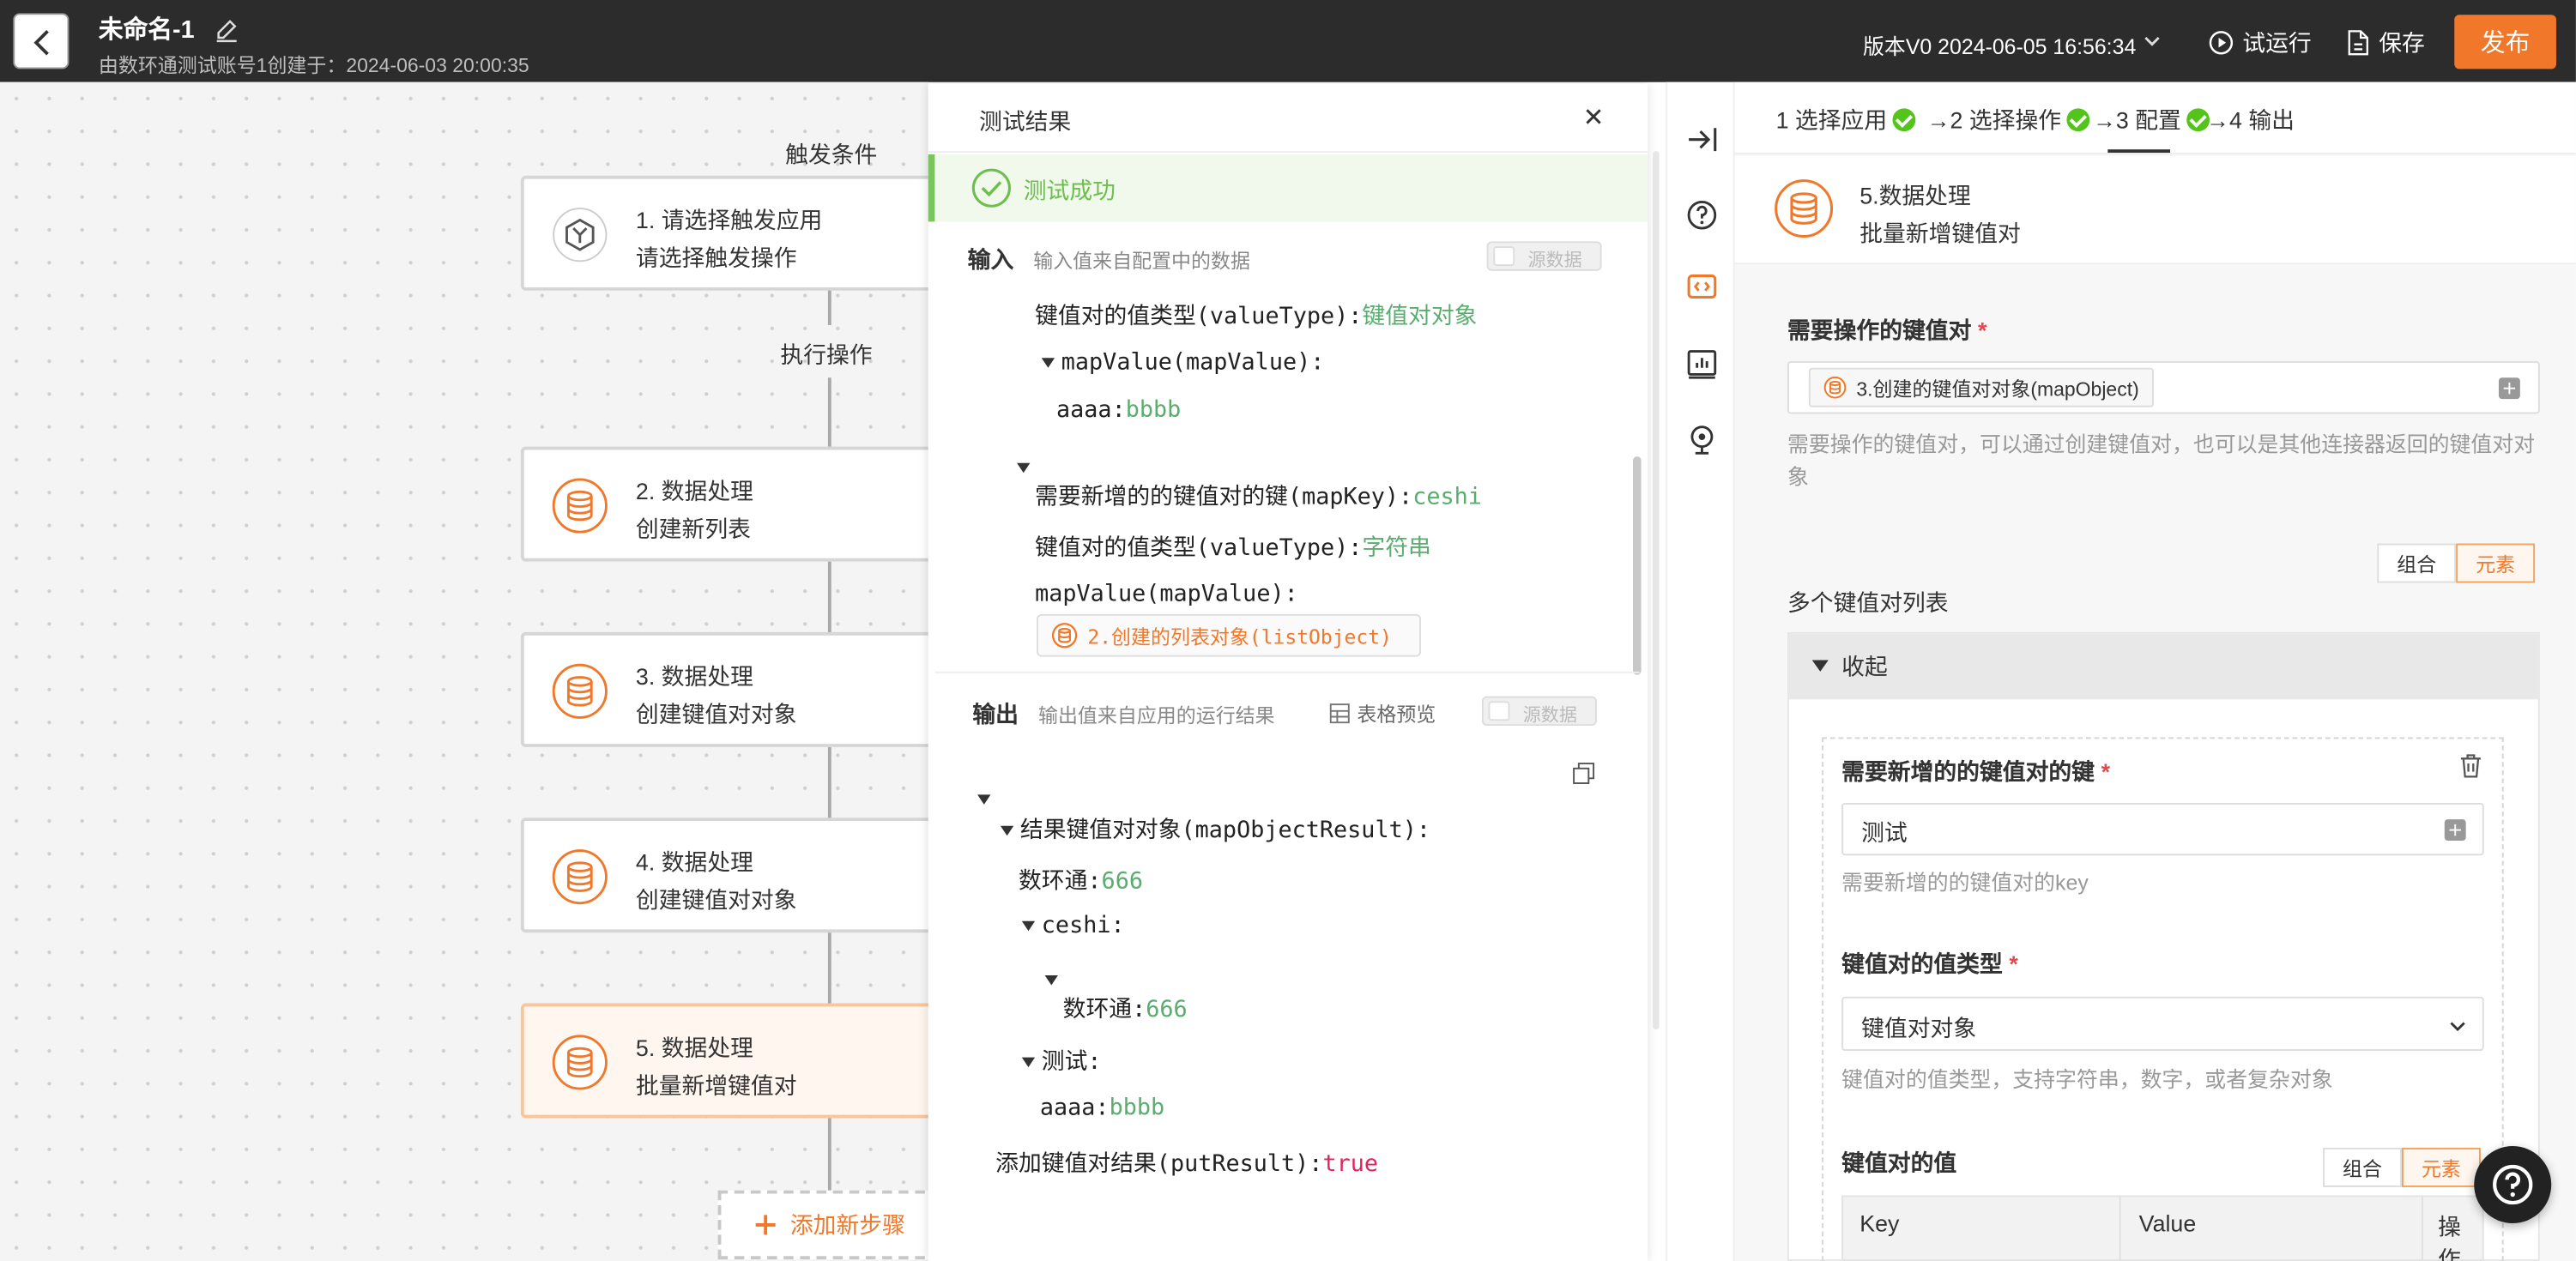  Describe the element at coordinates (2277, 43) in the screenshot. I see `run-label: 试运行` at that location.